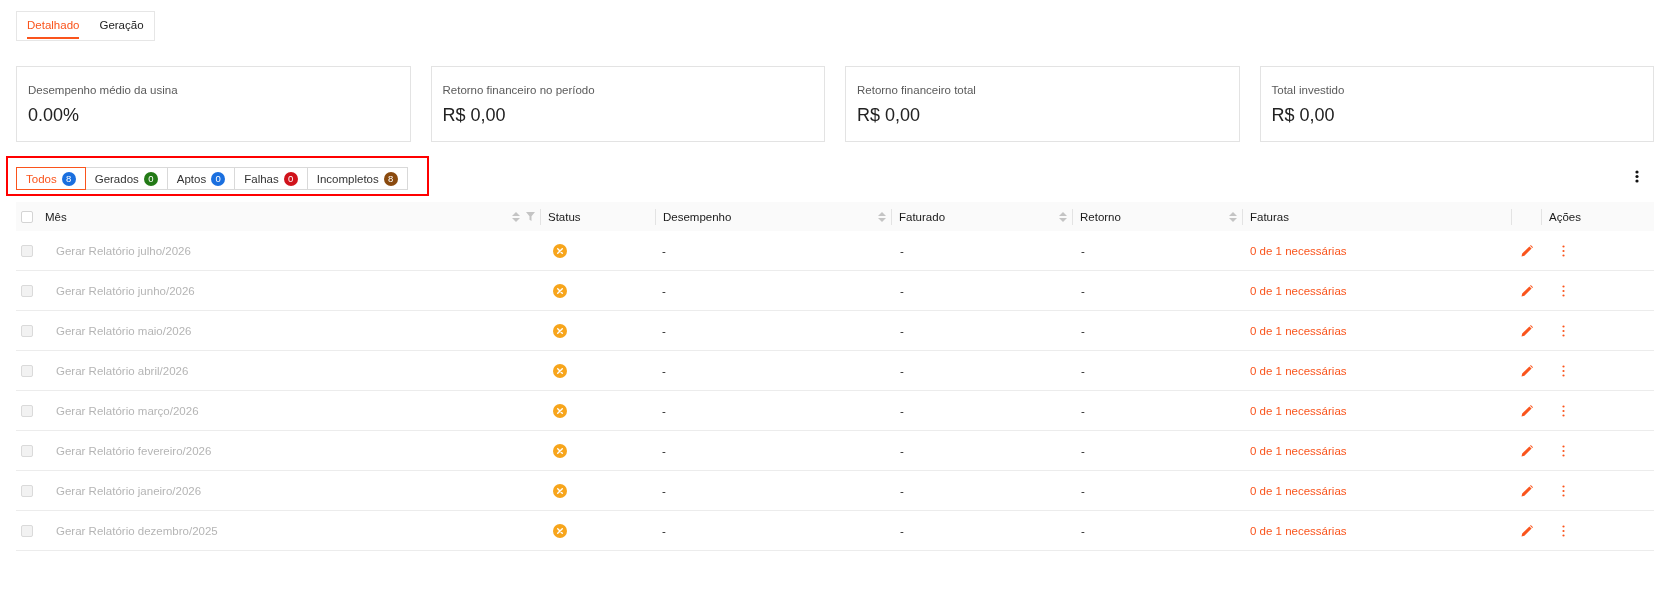  Describe the element at coordinates (53, 25) in the screenshot. I see `view-tab: Detalhado` at that location.